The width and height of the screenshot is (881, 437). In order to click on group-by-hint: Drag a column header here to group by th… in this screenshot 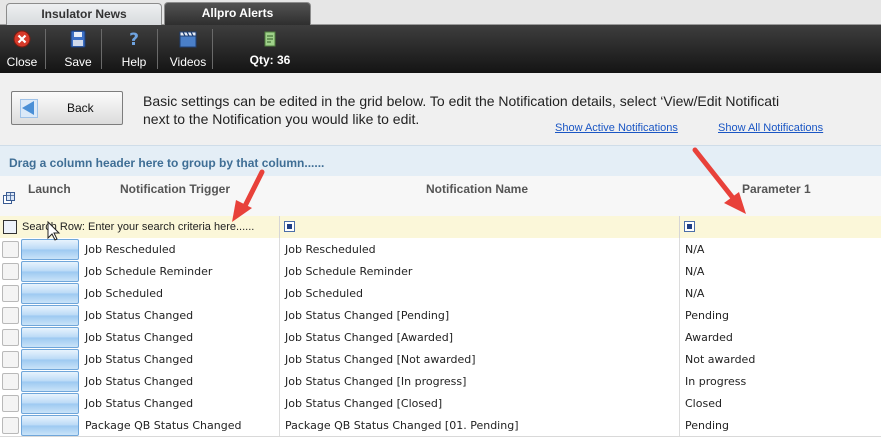, I will do `click(167, 163)`.